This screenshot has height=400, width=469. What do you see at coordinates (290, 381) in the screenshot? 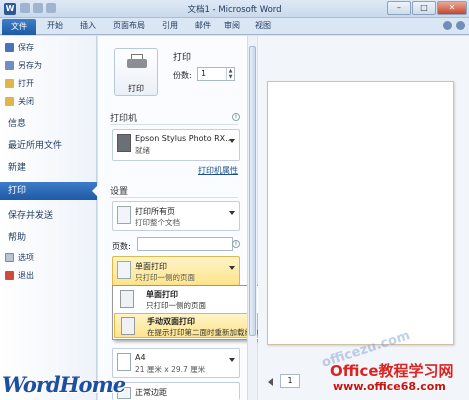
I see `page-number-input: 1` at bounding box center [290, 381].